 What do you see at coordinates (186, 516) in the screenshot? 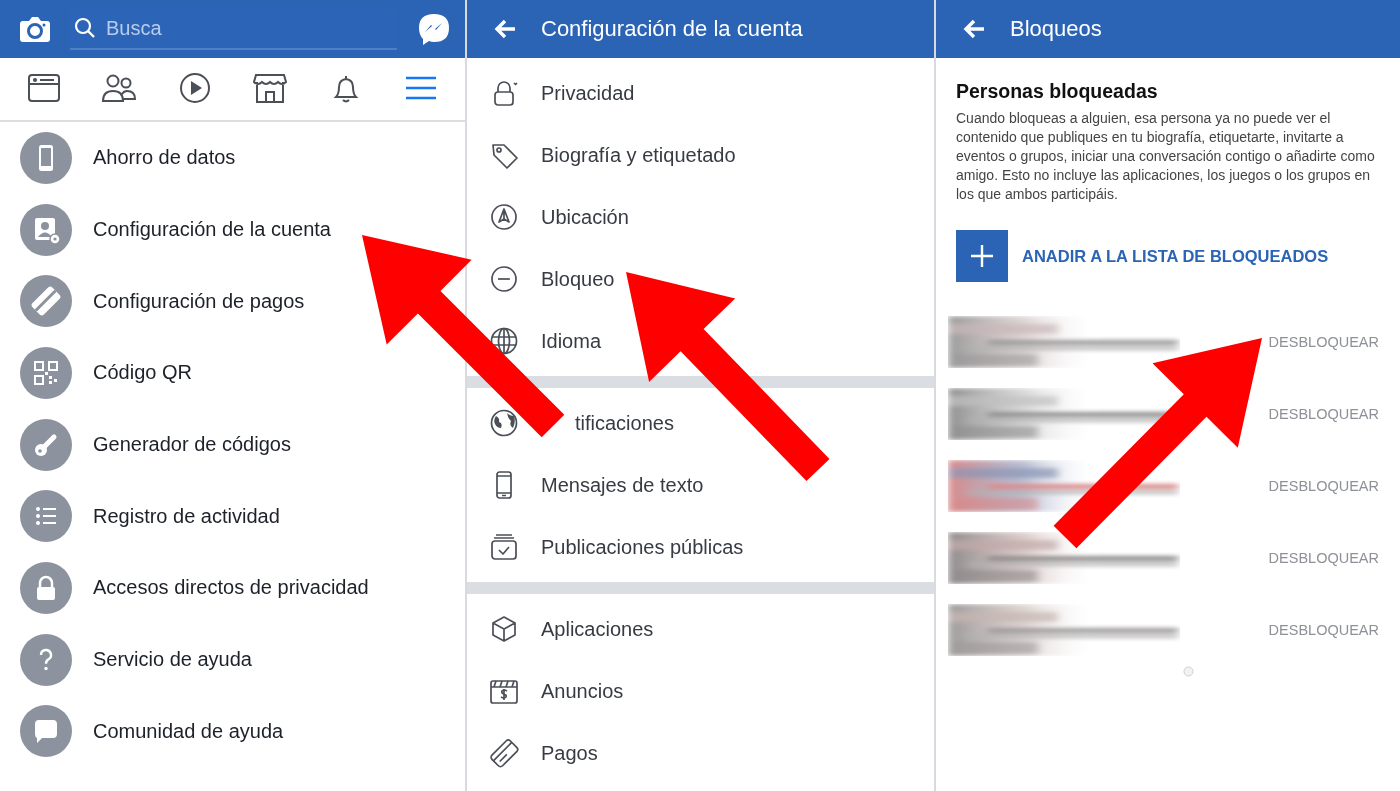
I see `menu-item: Registro de actividad` at bounding box center [186, 516].